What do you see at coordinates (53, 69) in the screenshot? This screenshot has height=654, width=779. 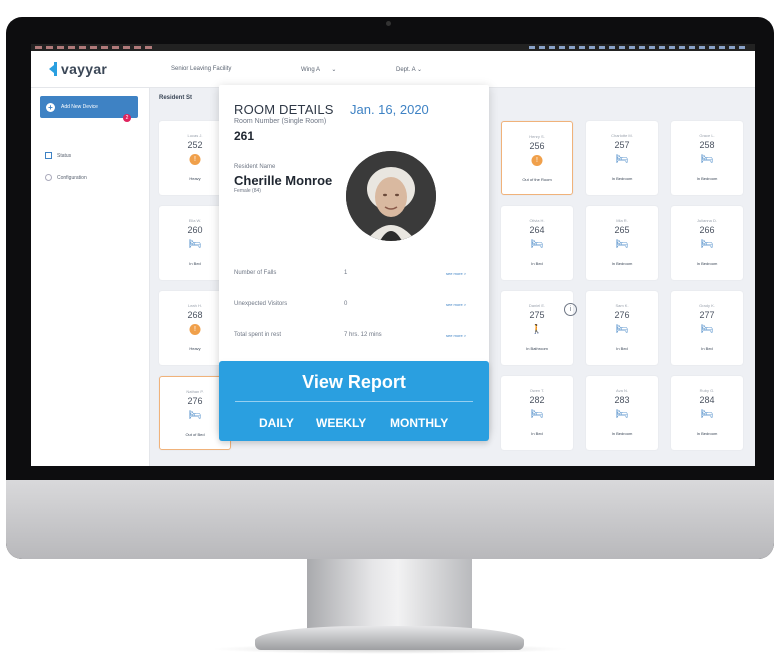 I see `logo-icon` at bounding box center [53, 69].